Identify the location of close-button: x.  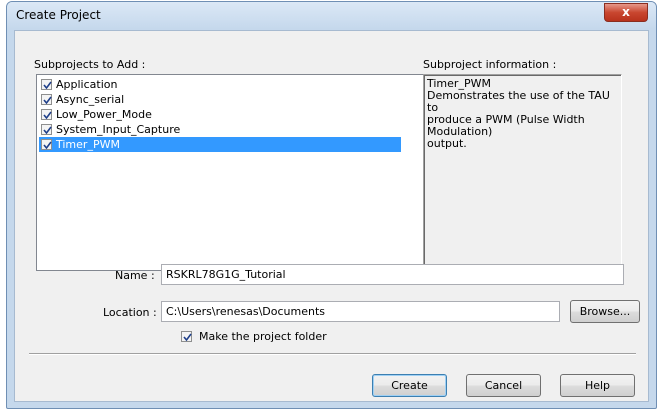
(626, 12).